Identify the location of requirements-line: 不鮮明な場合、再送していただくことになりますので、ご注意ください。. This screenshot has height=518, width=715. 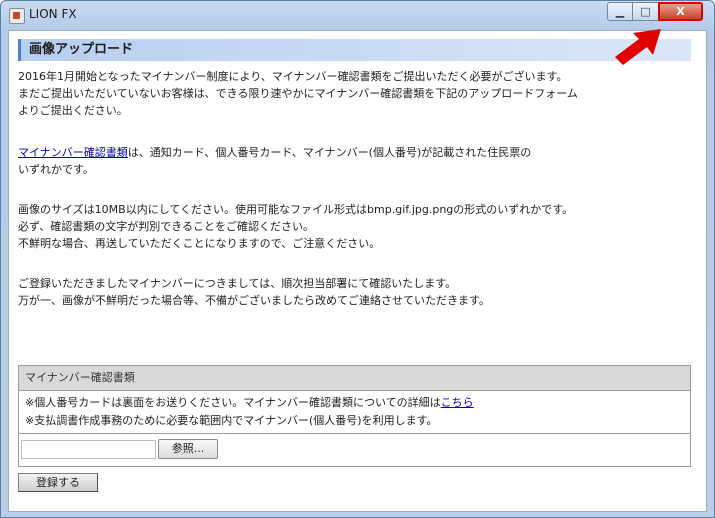
(199, 243).